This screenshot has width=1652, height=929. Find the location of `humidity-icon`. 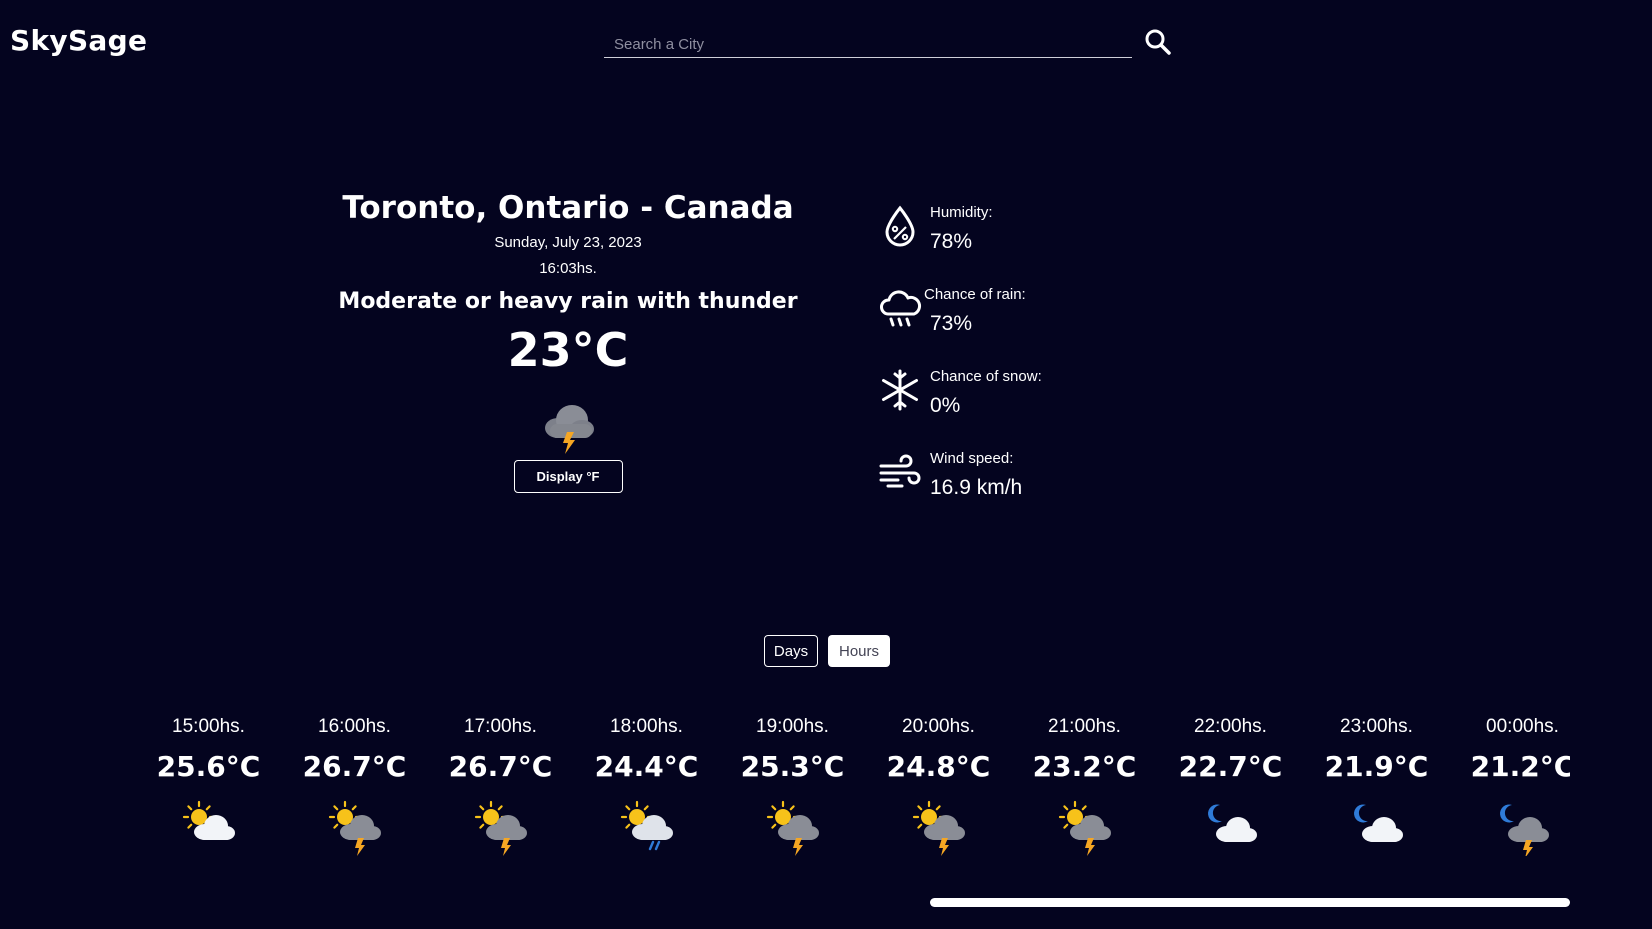

humidity-icon is located at coordinates (900, 226).